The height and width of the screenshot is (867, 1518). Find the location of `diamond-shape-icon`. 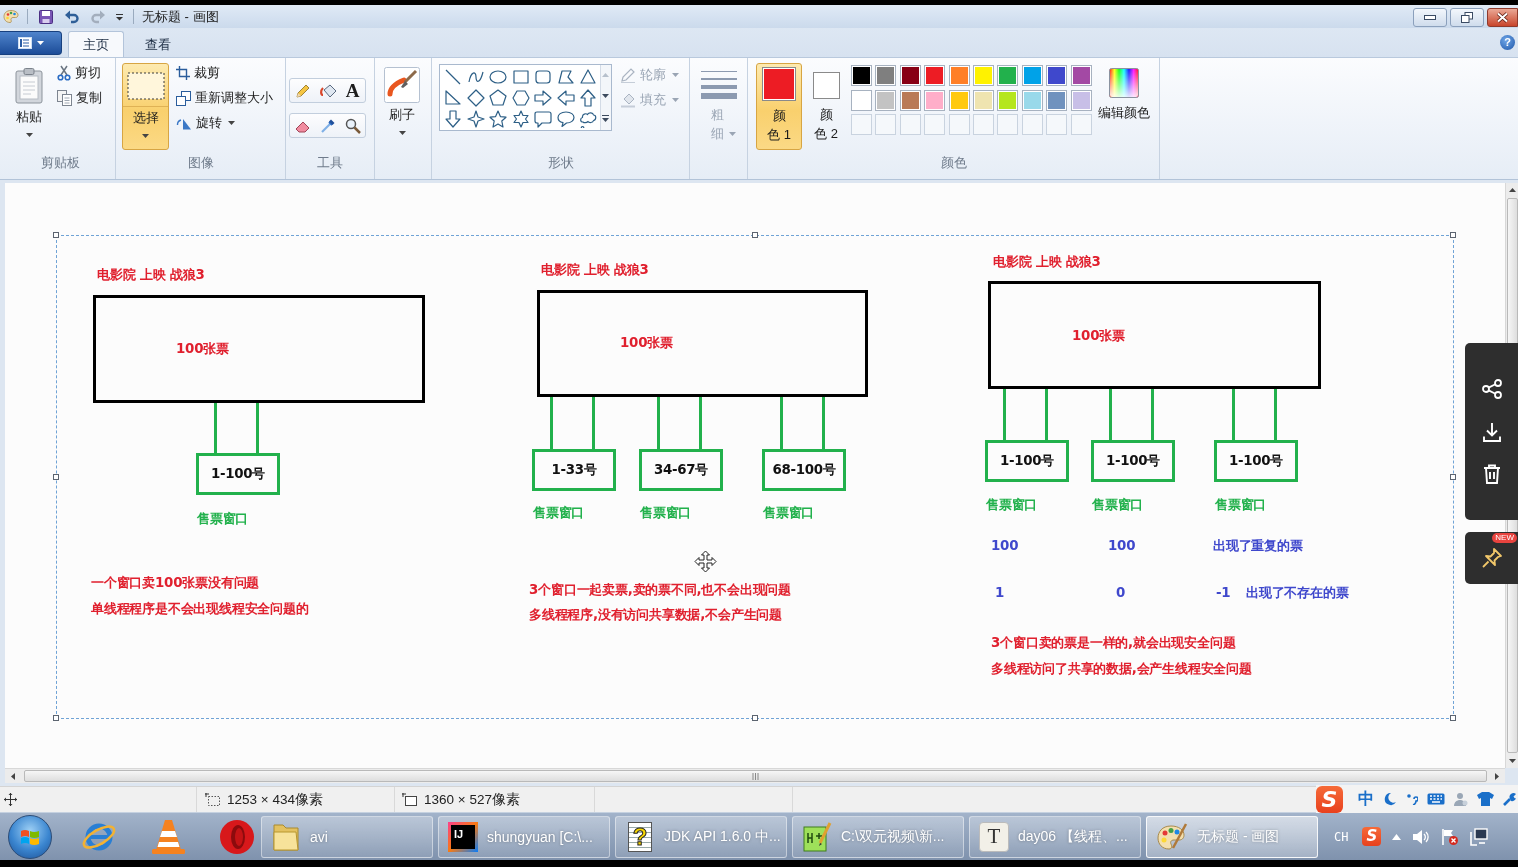

diamond-shape-icon is located at coordinates (475, 97).